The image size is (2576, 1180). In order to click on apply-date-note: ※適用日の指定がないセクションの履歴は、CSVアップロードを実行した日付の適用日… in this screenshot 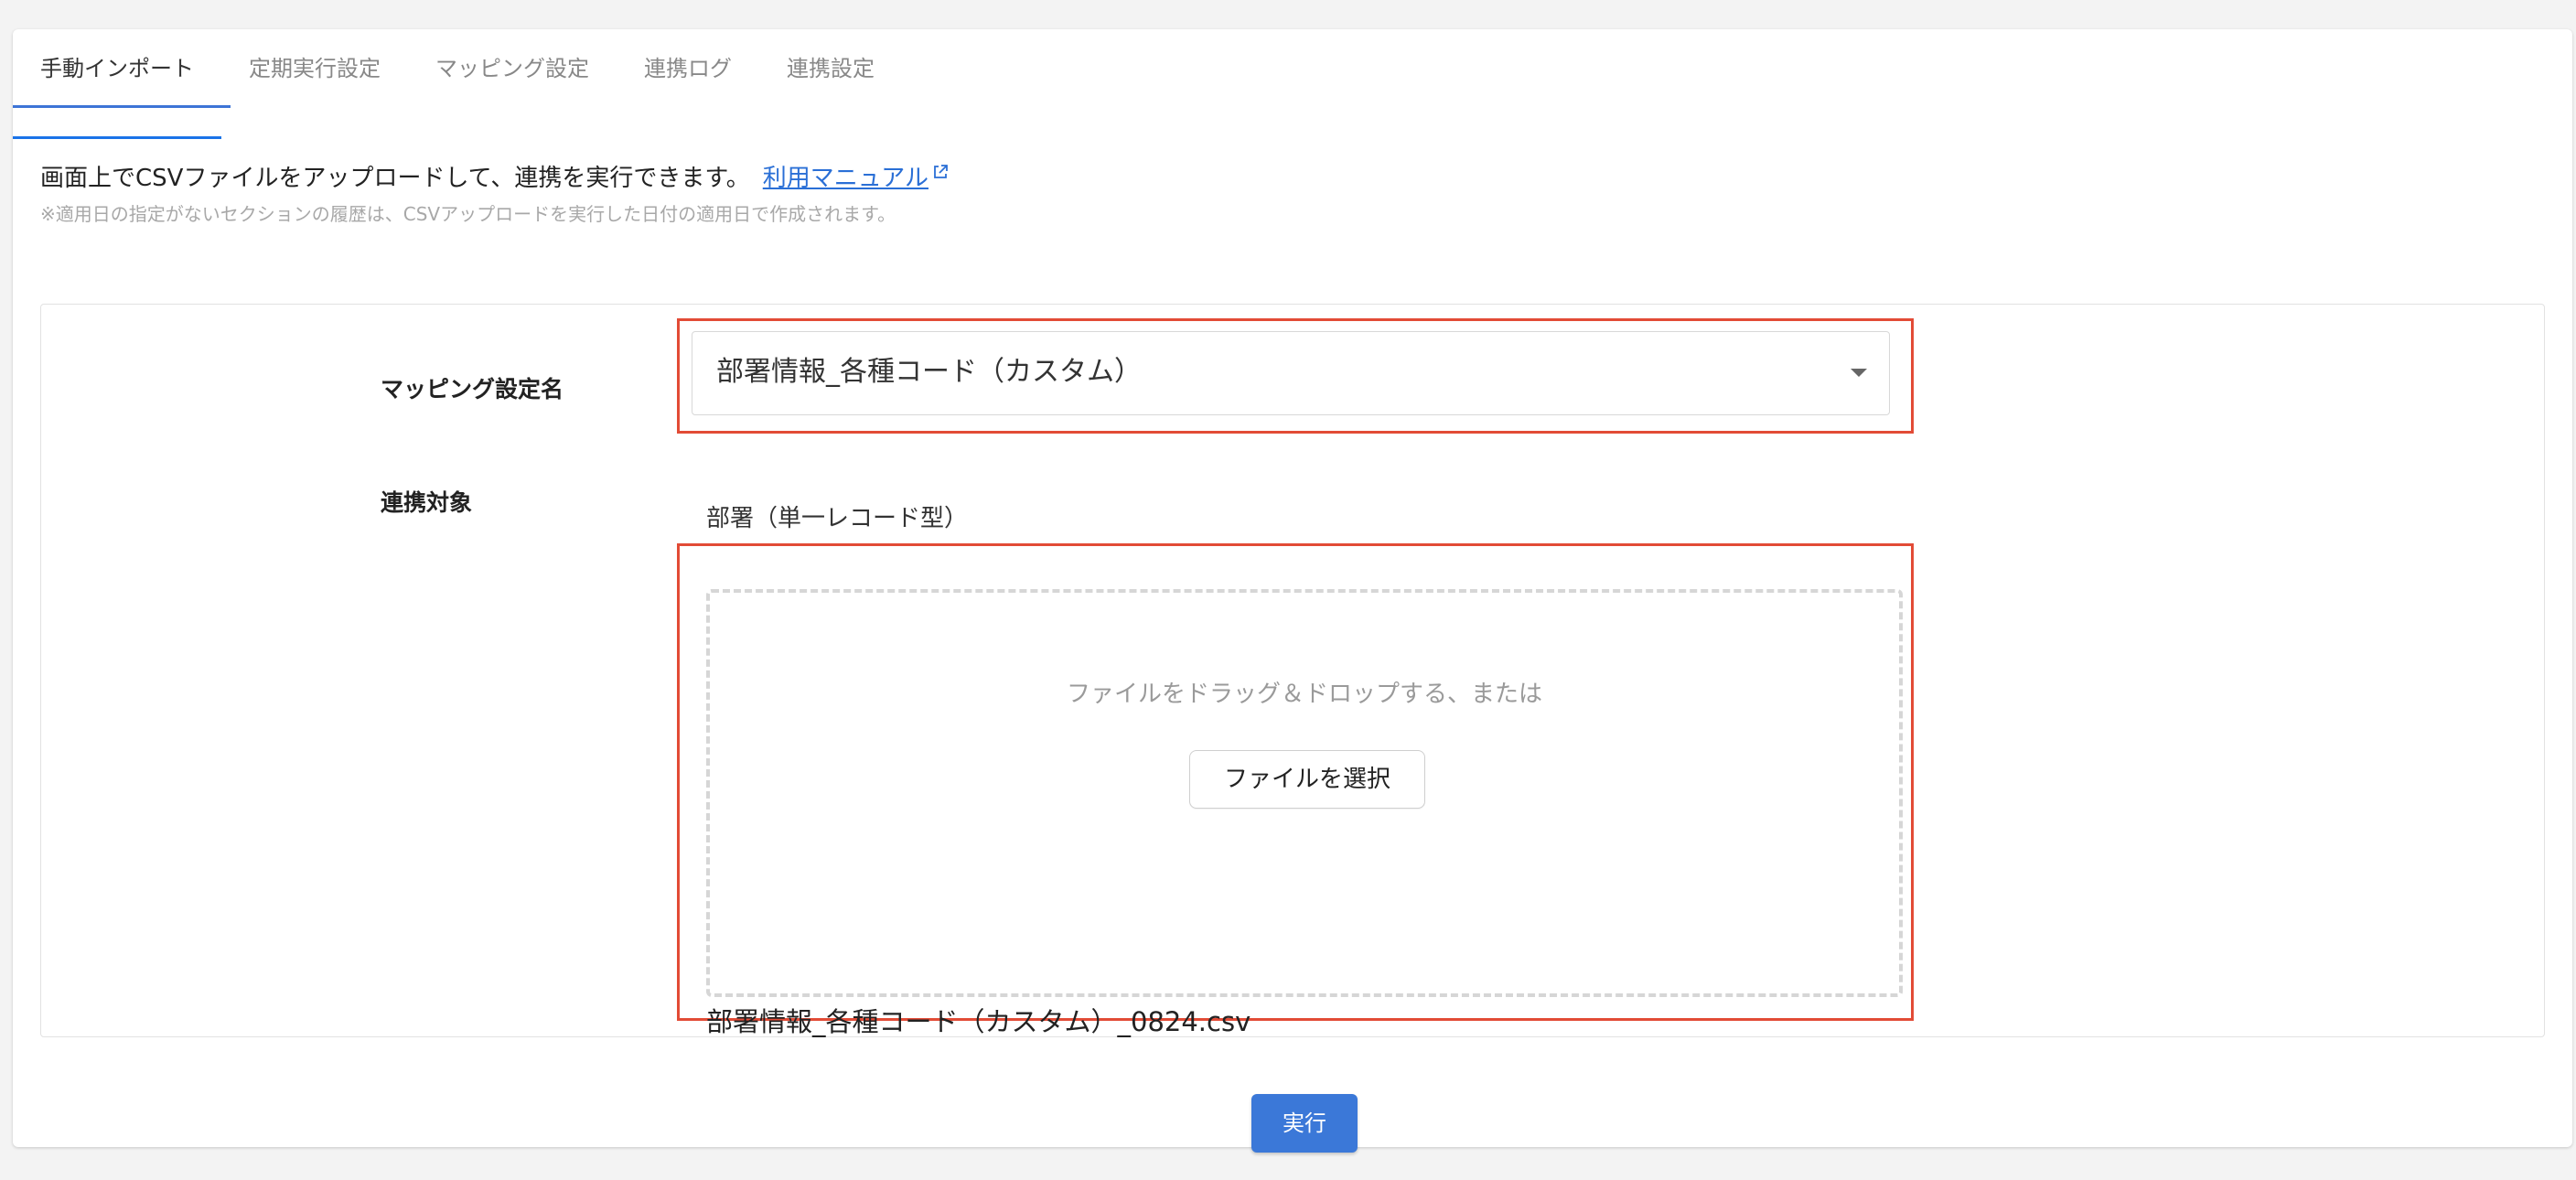, I will do `click(468, 214)`.